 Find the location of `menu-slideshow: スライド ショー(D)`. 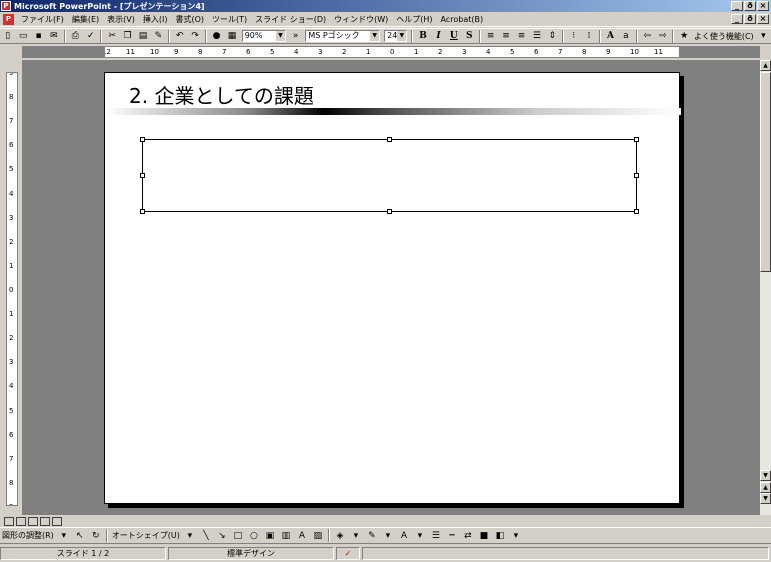

menu-slideshow: スライド ショー(D) is located at coordinates (290, 19).